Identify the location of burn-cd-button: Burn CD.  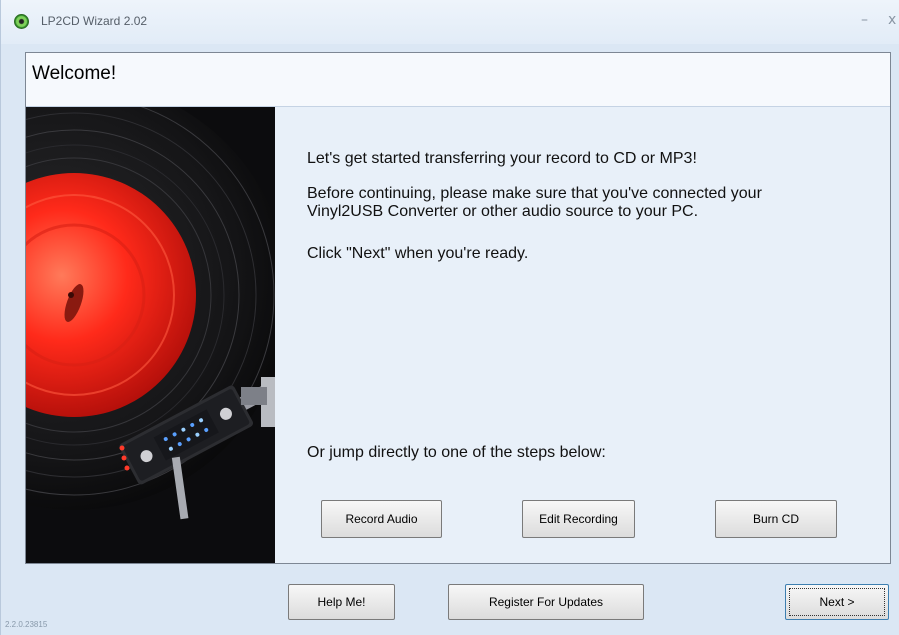
(776, 519).